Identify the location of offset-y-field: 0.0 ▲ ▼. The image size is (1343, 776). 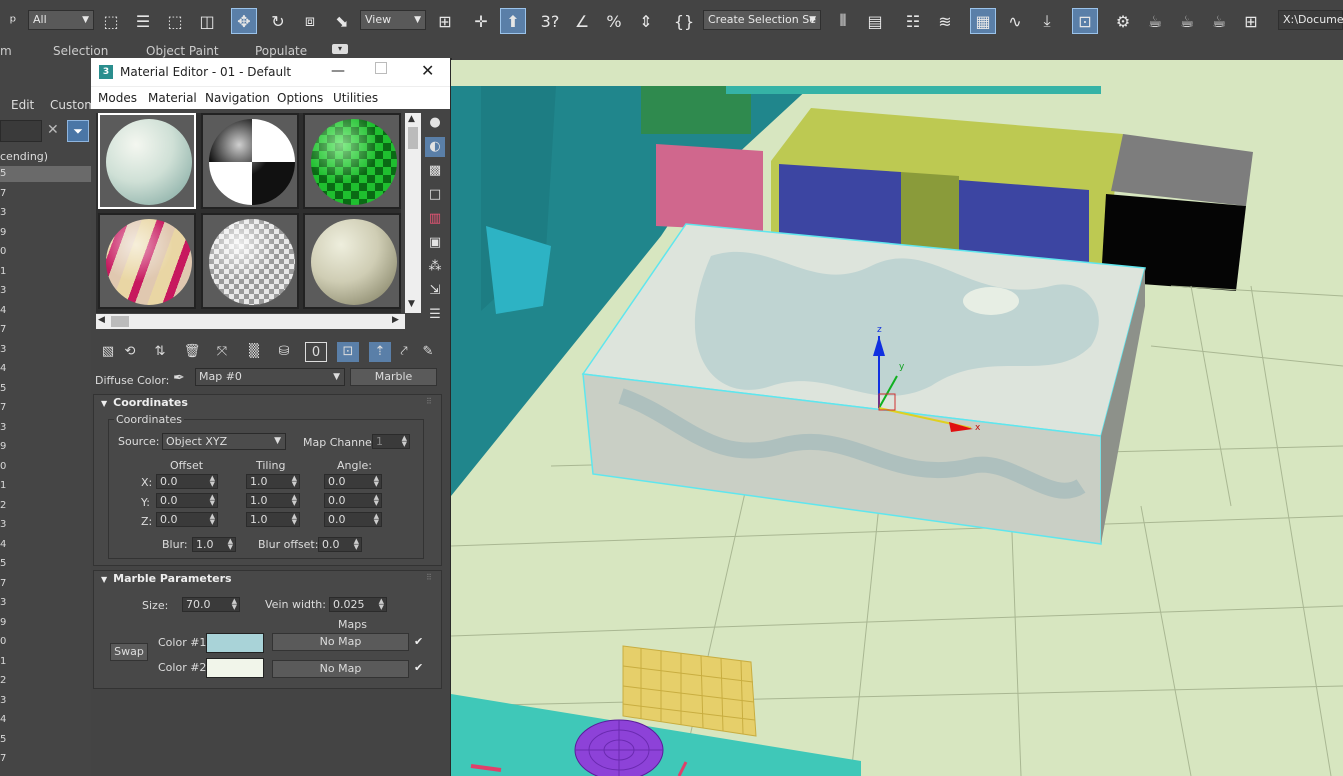
(187, 500).